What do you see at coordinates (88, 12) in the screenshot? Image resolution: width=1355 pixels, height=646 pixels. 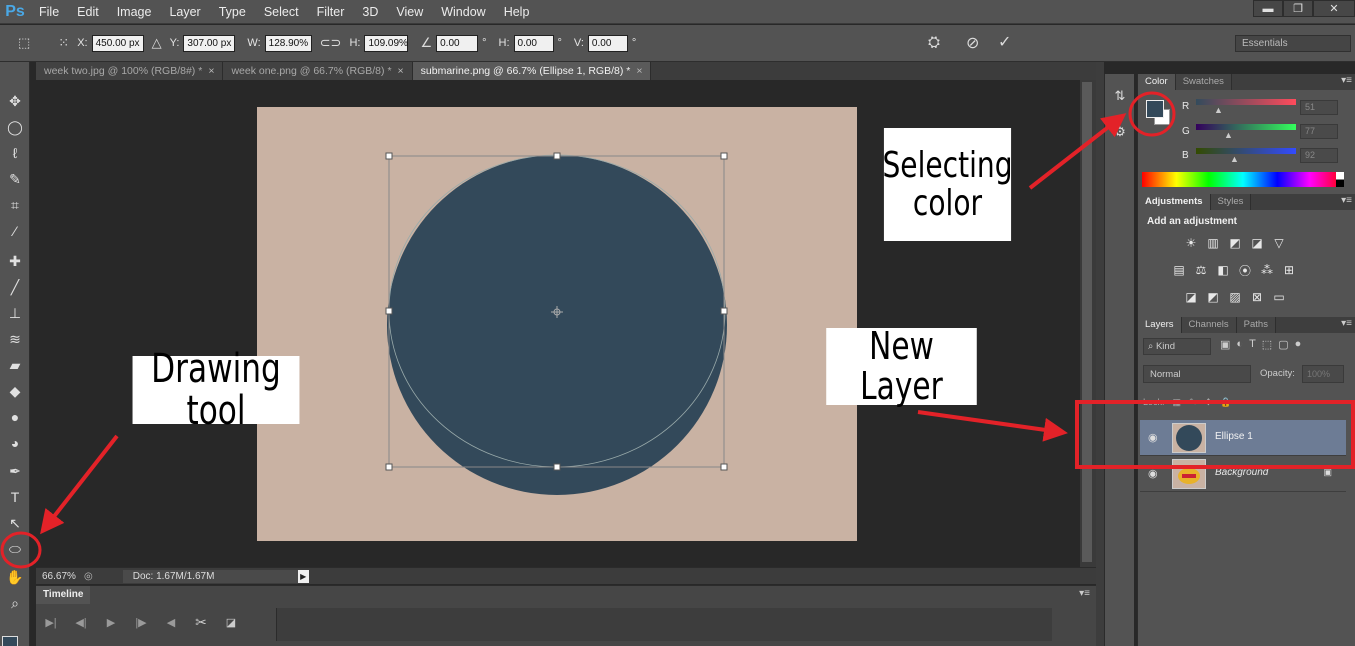 I see `menu-edit: Edit` at bounding box center [88, 12].